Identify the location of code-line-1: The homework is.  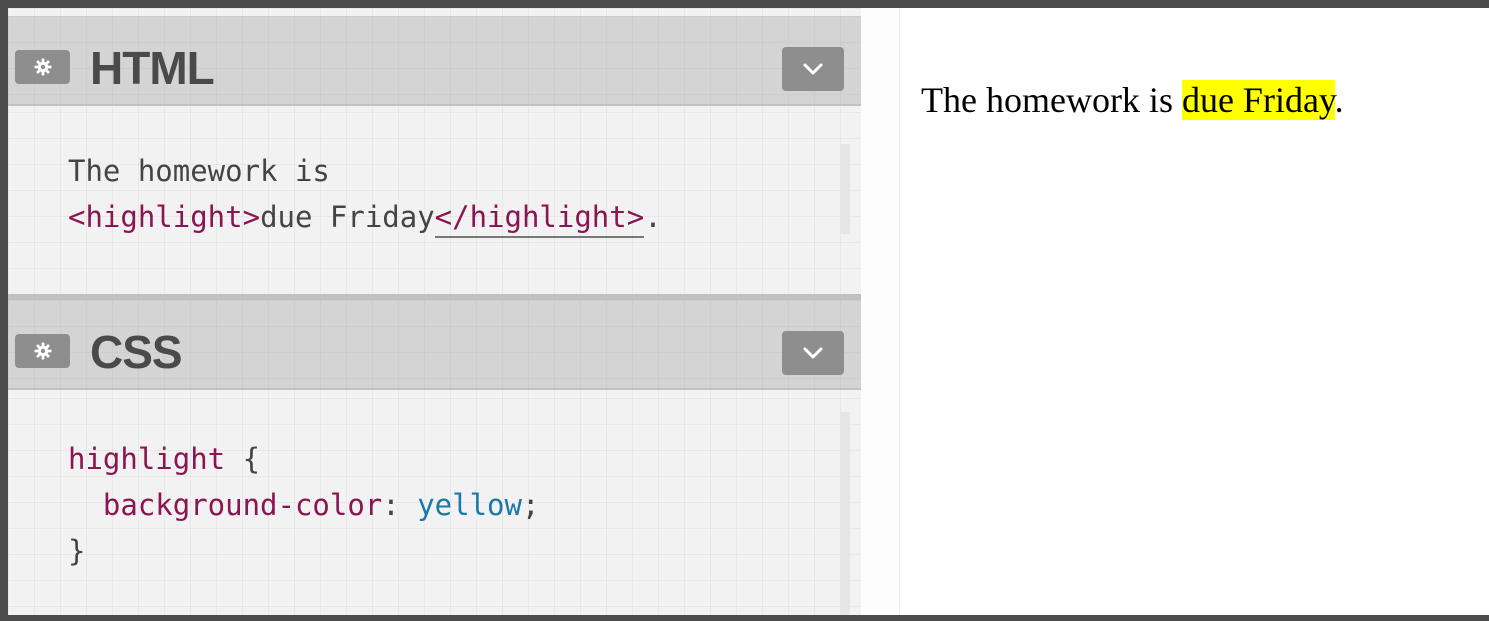
(199, 171).